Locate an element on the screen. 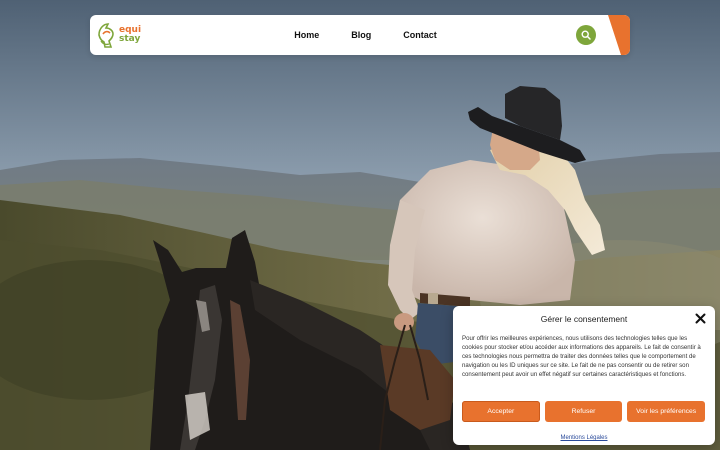  nav-home-link: Home is located at coordinates (306, 35).